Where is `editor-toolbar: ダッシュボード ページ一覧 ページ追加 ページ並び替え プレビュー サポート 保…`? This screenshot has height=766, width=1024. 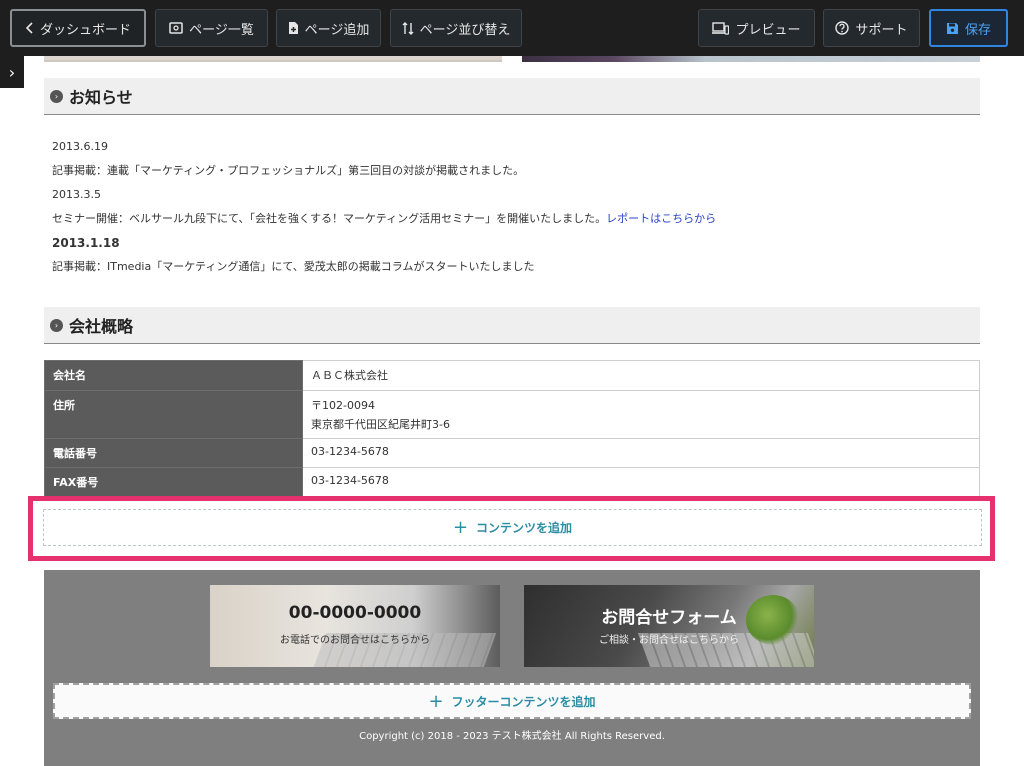
editor-toolbar: ダッシュボード ページ一覧 ページ追加 ページ並び替え プレビュー サポート 保… is located at coordinates (512, 28).